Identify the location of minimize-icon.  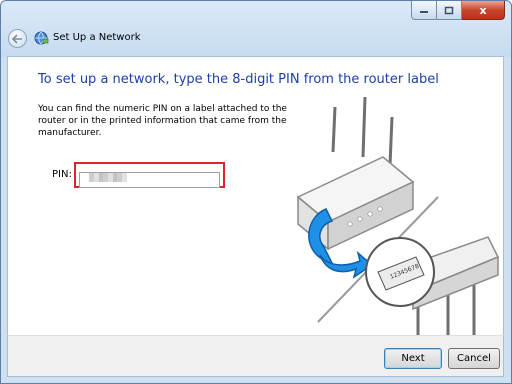
(424, 12).